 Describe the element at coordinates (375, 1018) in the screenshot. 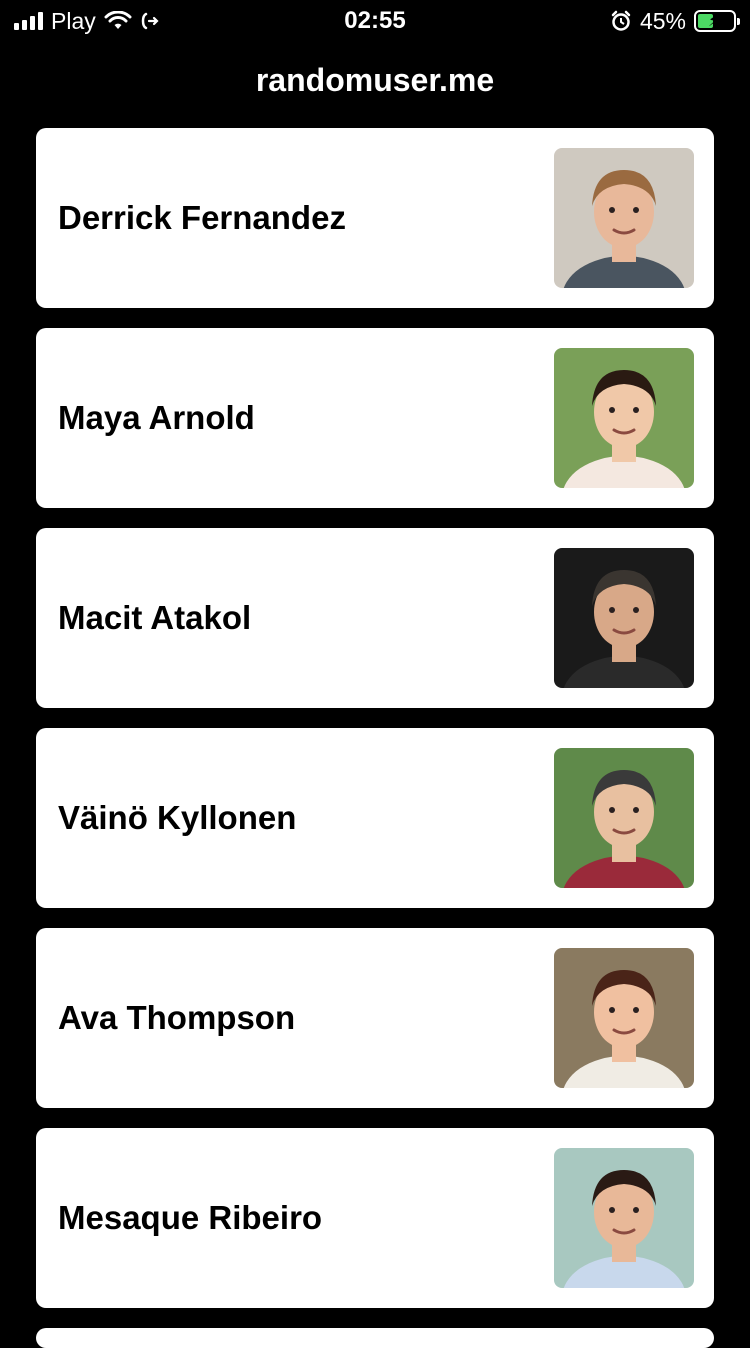

I see `user-card: Ava Thompson` at that location.